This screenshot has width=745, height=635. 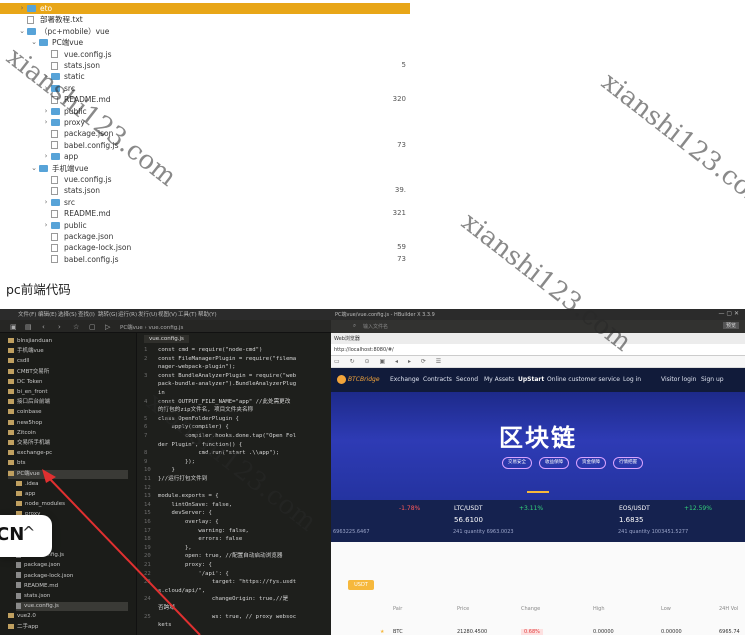 What do you see at coordinates (38, 289) in the screenshot?
I see `section-caption: pc前端代码` at bounding box center [38, 289].